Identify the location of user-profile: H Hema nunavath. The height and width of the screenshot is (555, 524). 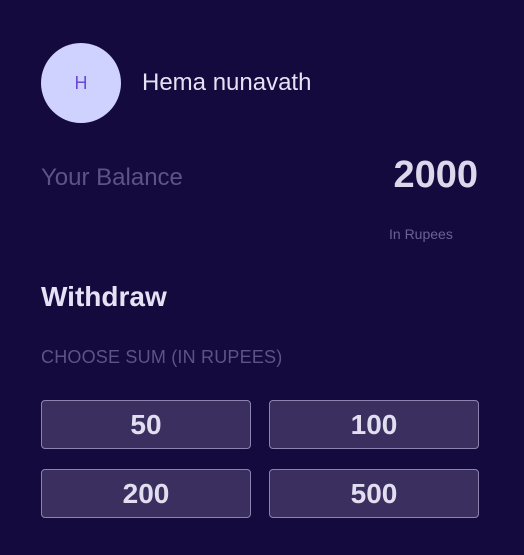
(176, 83).